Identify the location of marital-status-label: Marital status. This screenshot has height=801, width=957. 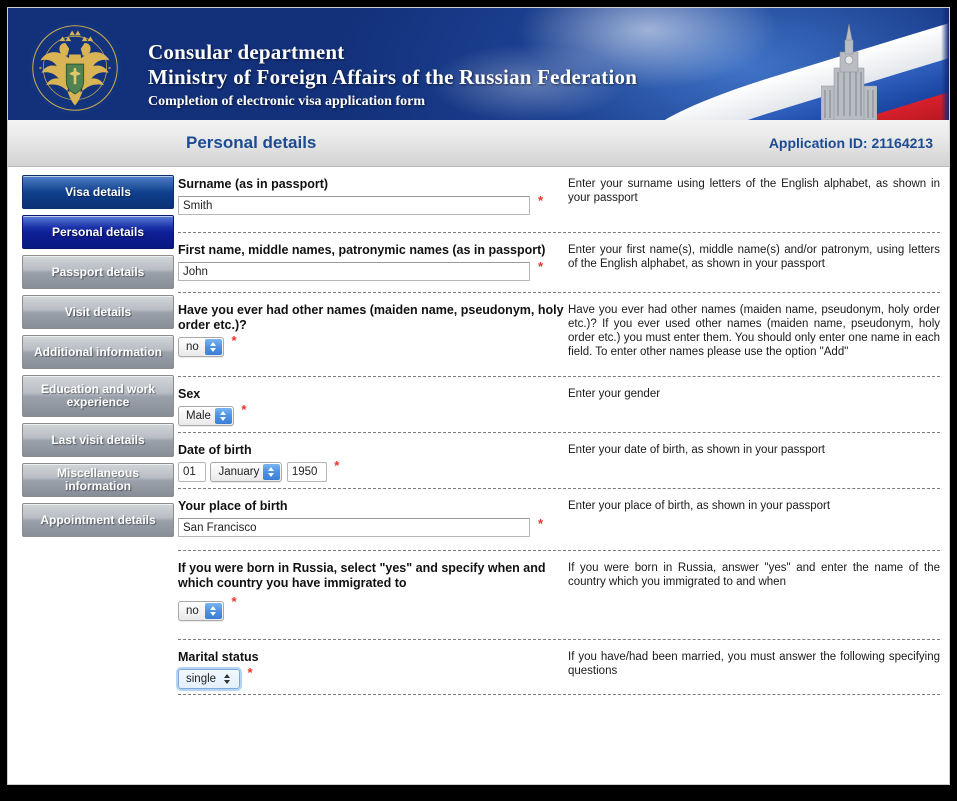
(218, 657).